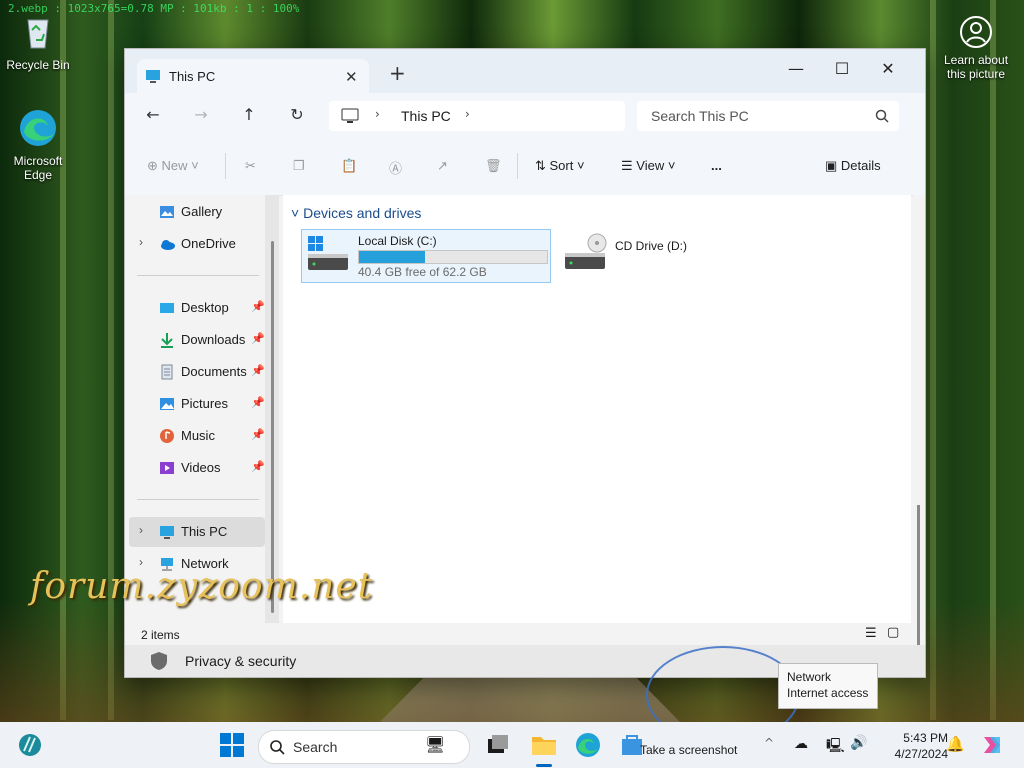  I want to click on network-status-icon: 🖳, so click(835, 747).